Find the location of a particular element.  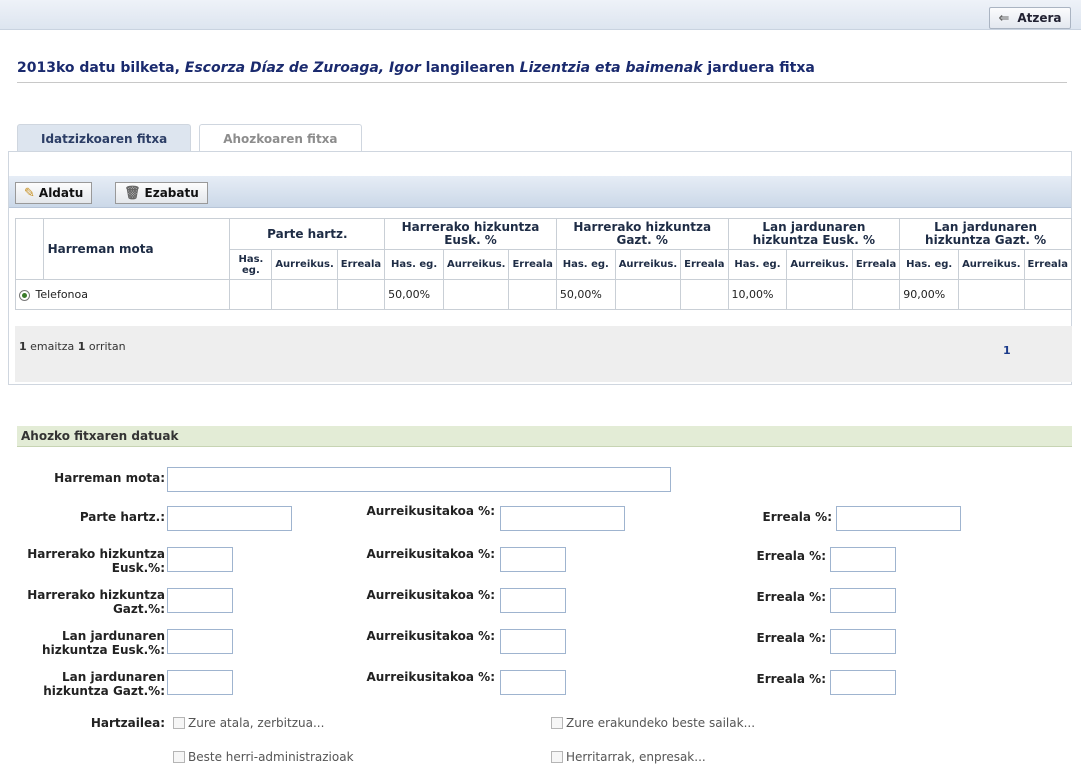

table-row: Telefonoa 50,00% 50,00% 10,00% 90,00% is located at coordinates (543, 294).